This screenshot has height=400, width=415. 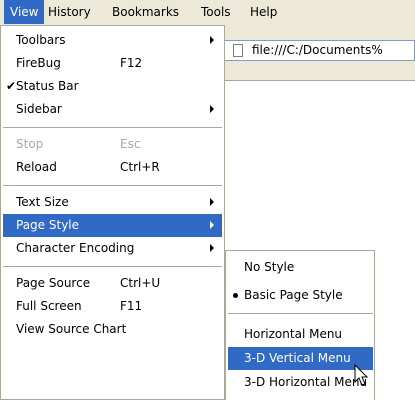 What do you see at coordinates (47, 86) in the screenshot?
I see `menu-item-label: Status Bar` at bounding box center [47, 86].